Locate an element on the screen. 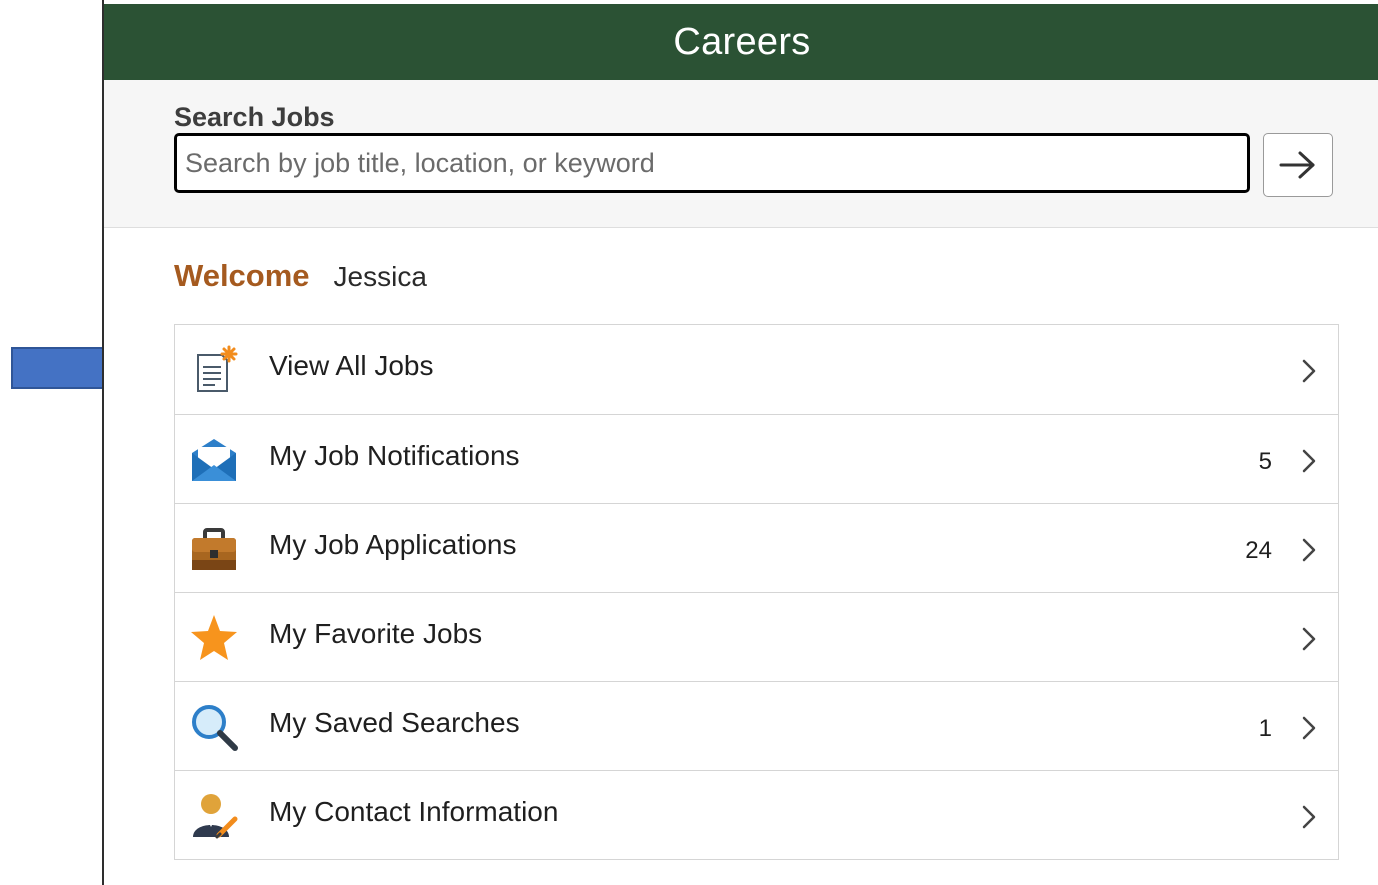  menu-item-favorite-jobs: My Favorite Jobs is located at coordinates (756, 636).